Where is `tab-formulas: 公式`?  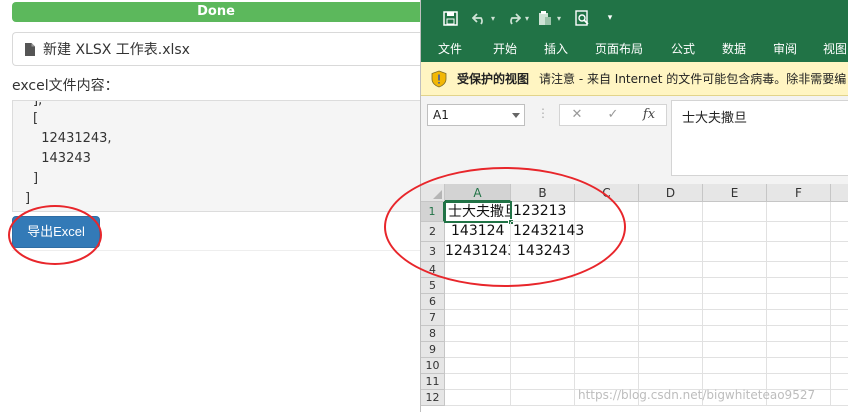
tab-formulas: 公式 is located at coordinates (683, 48).